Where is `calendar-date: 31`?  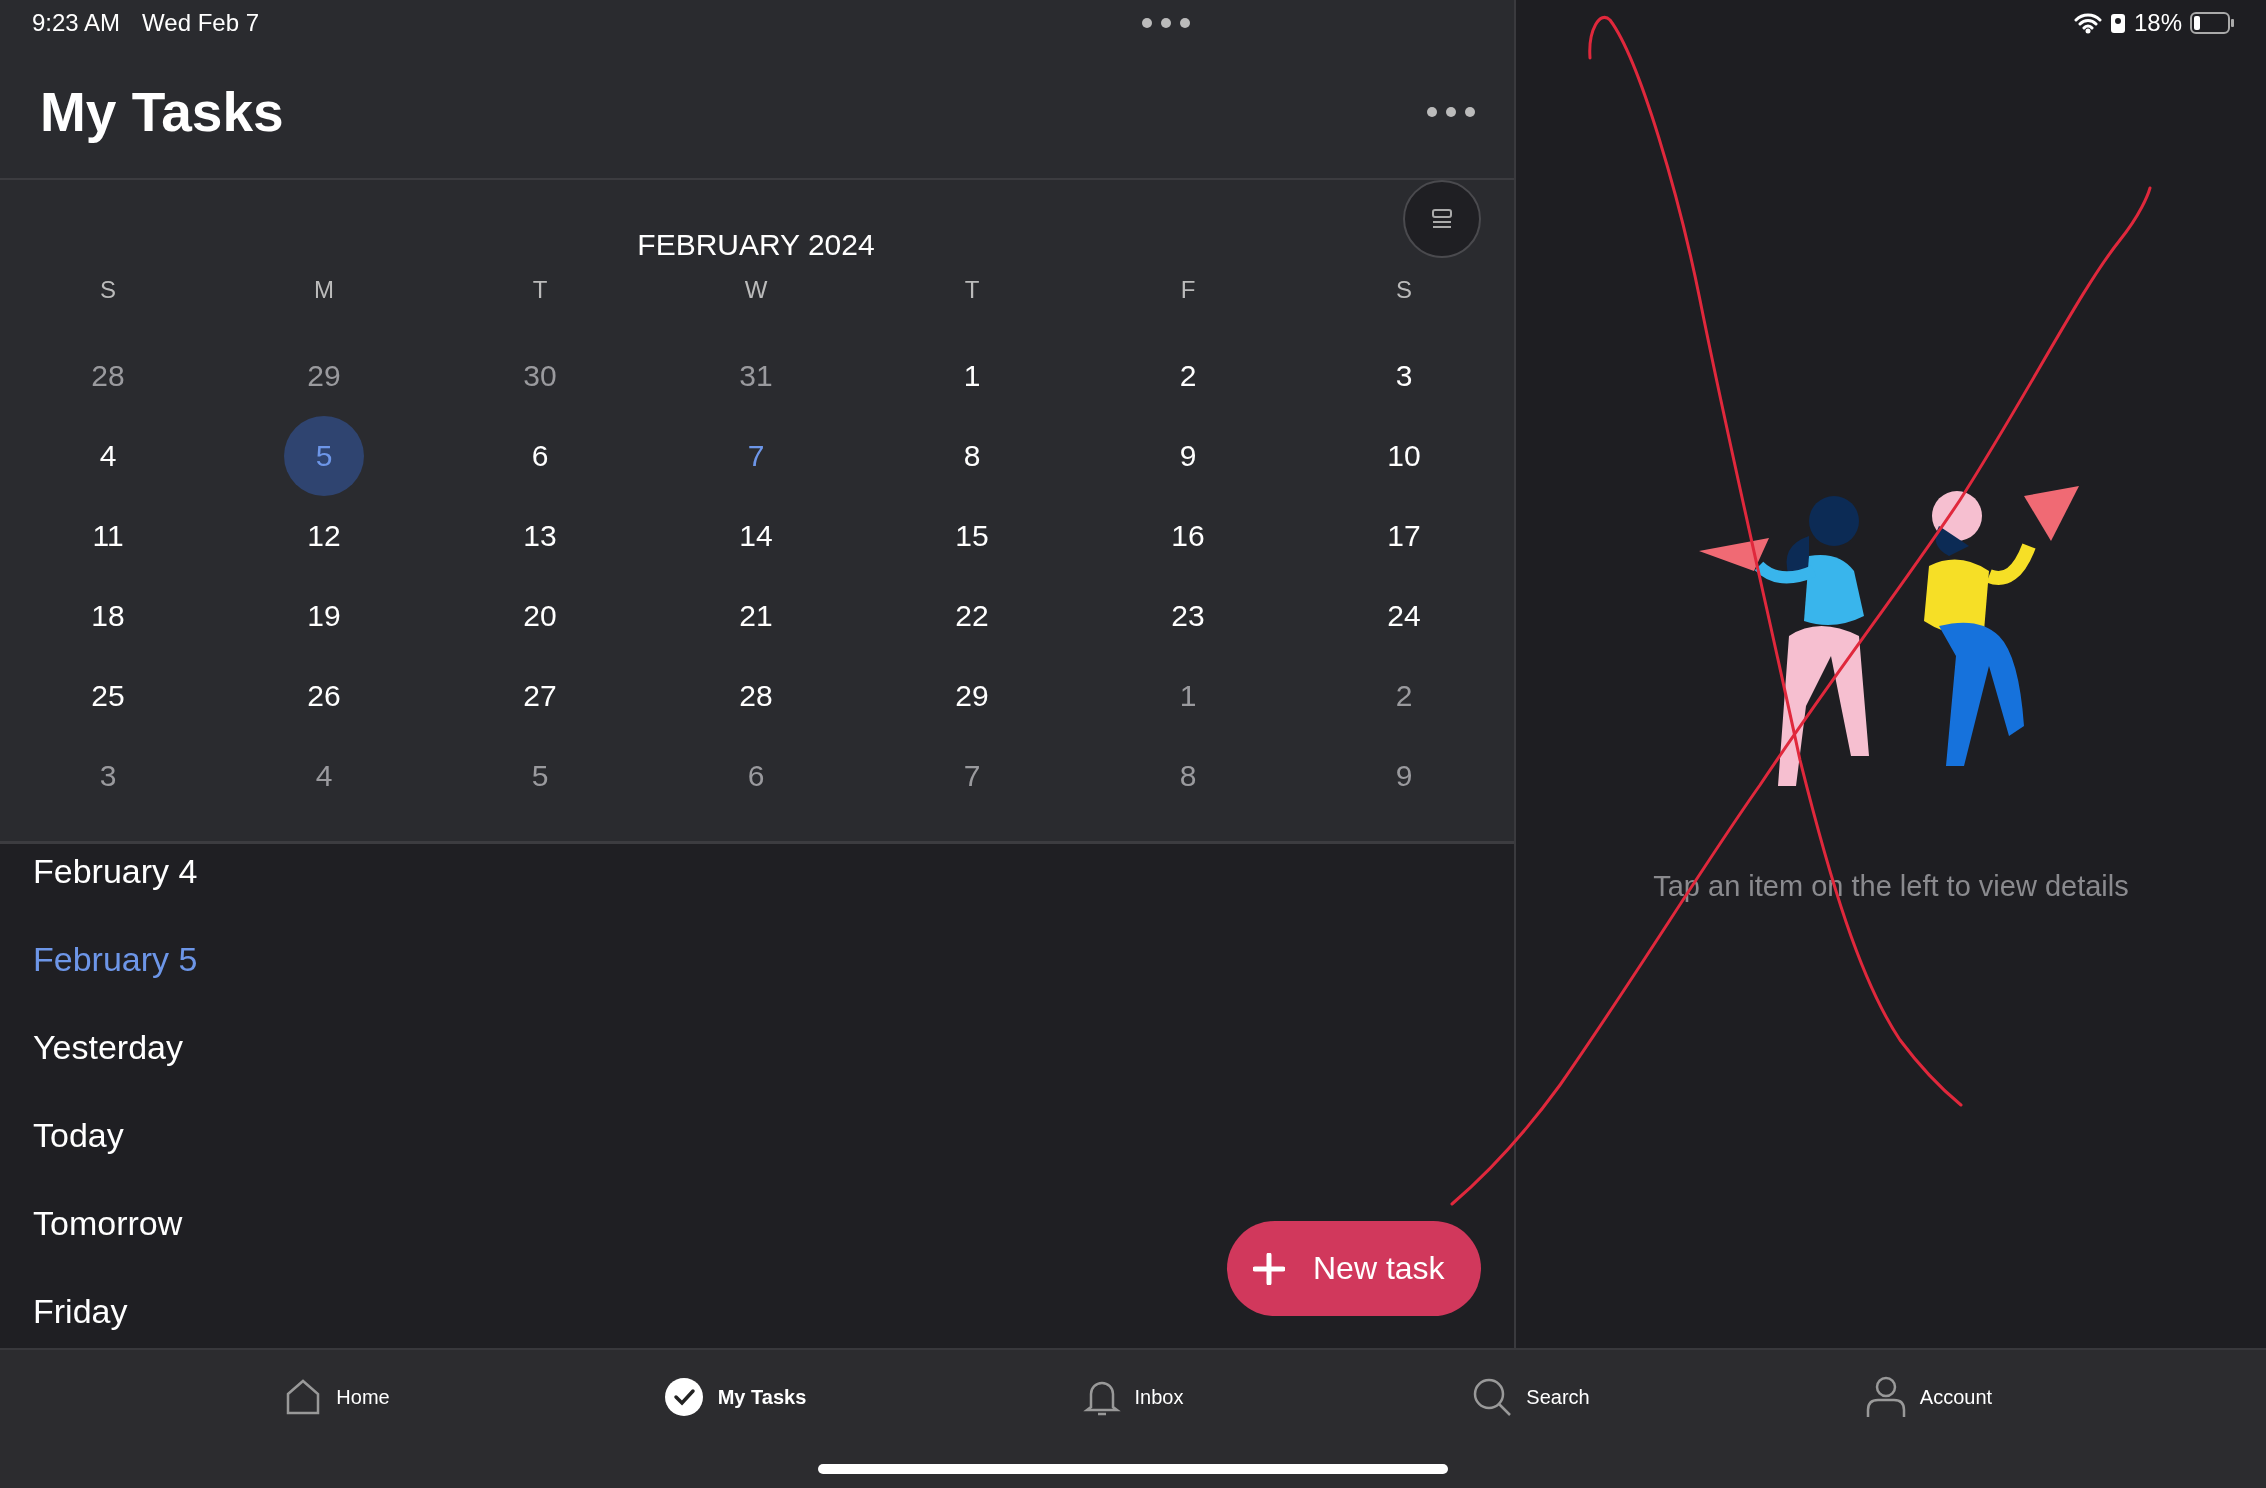
calendar-date: 31 is located at coordinates (756, 376).